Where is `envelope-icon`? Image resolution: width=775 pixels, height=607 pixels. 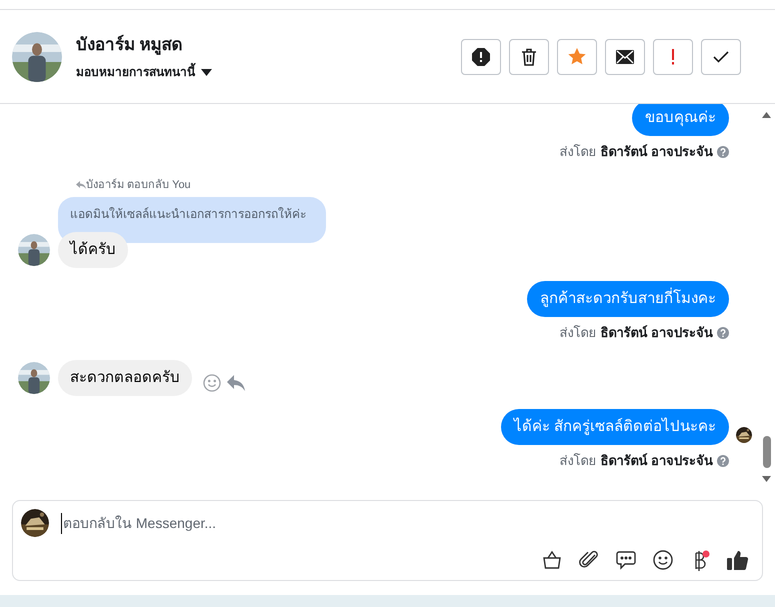
envelope-icon is located at coordinates (625, 57).